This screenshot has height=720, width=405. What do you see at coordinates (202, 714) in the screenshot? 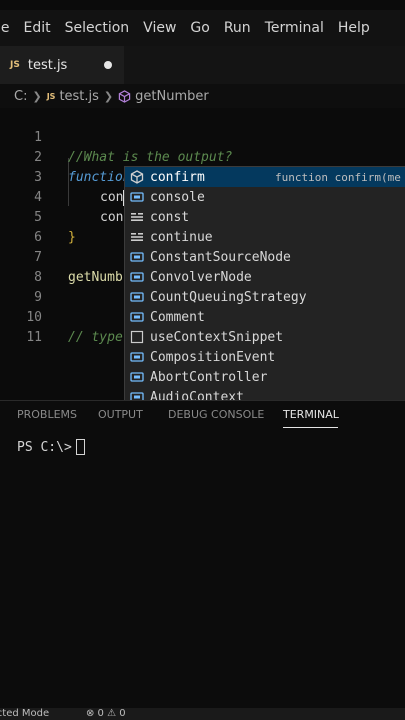
I see `status-bar: icted Mode ⊗ 0 ⚠ 0` at bounding box center [202, 714].